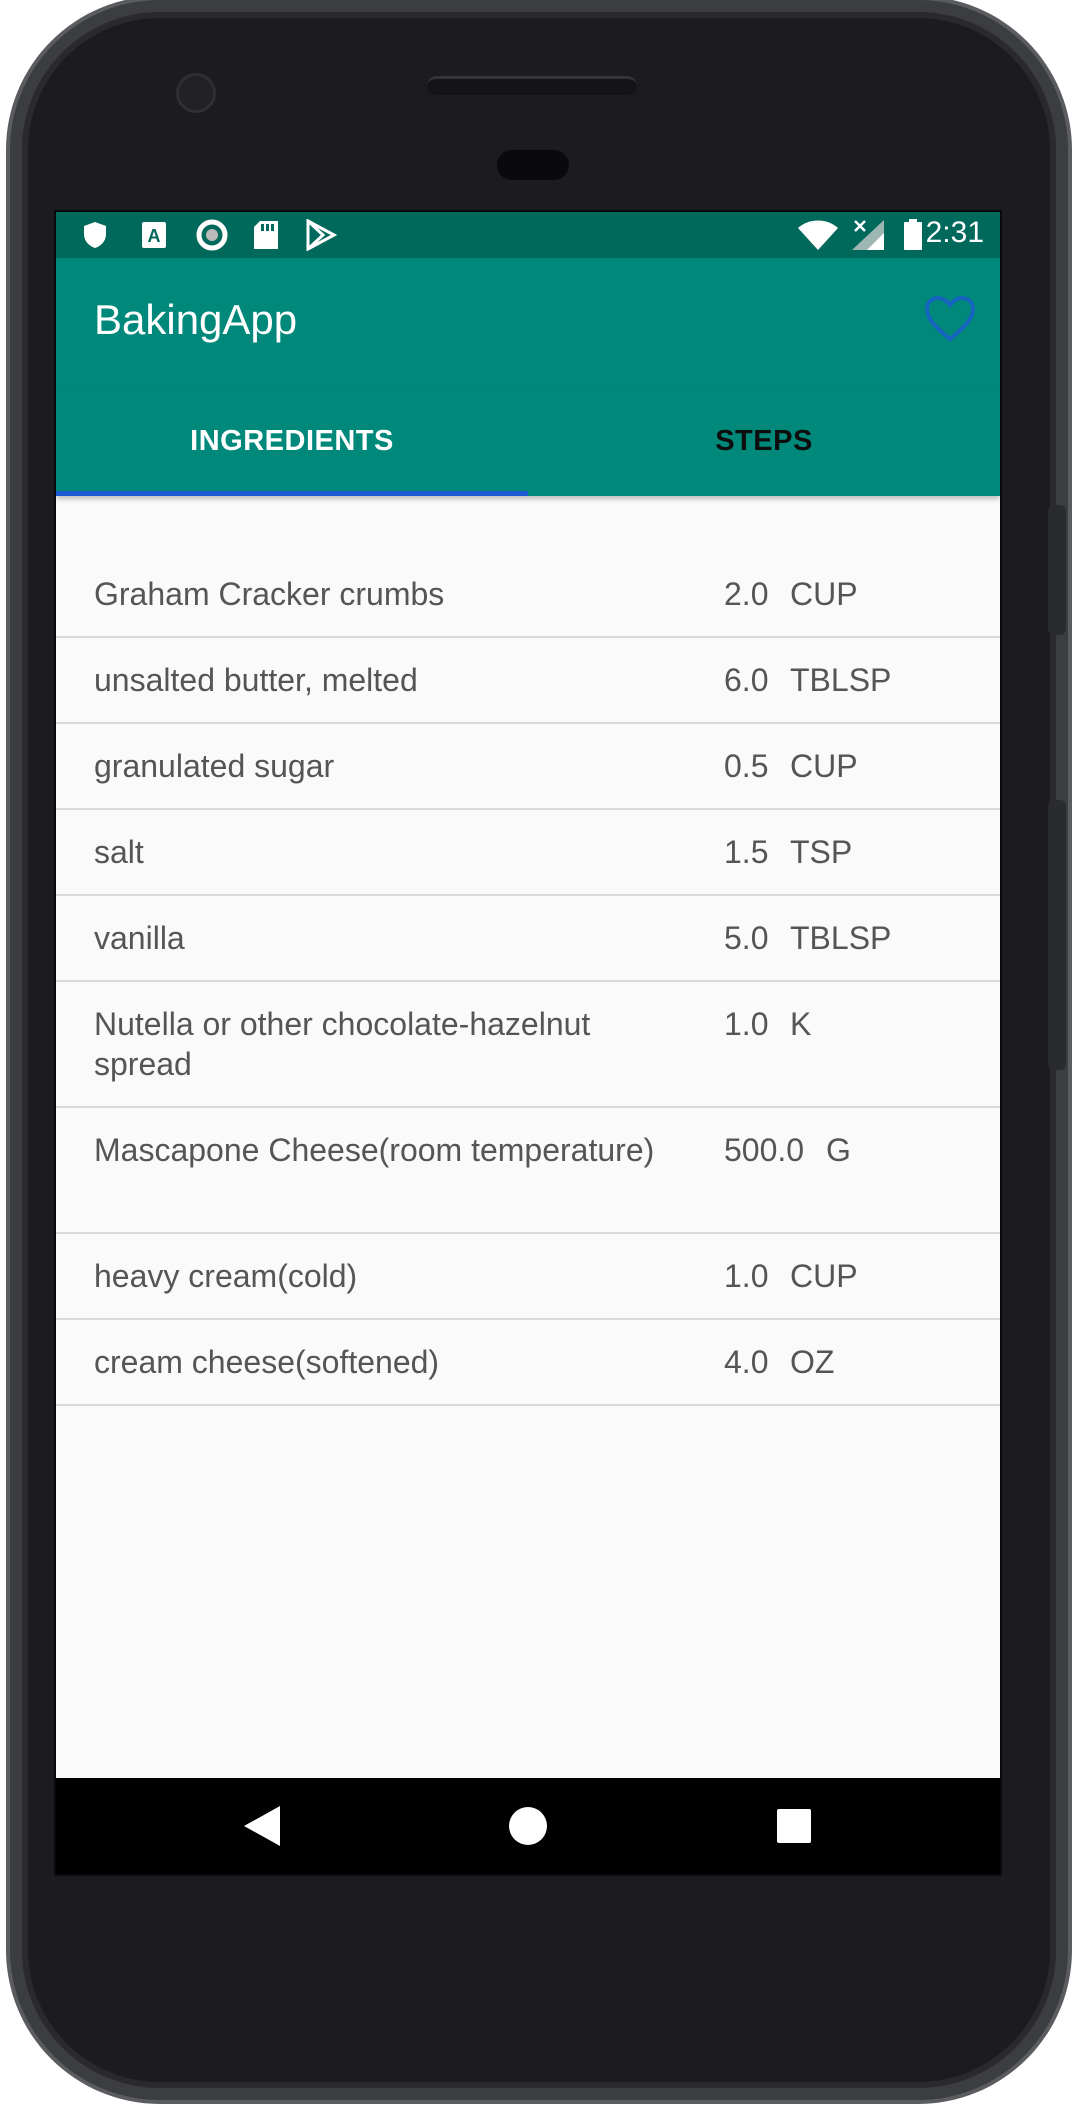 The width and height of the screenshot is (1087, 2108). What do you see at coordinates (868, 235) in the screenshot?
I see `signal-icon` at bounding box center [868, 235].